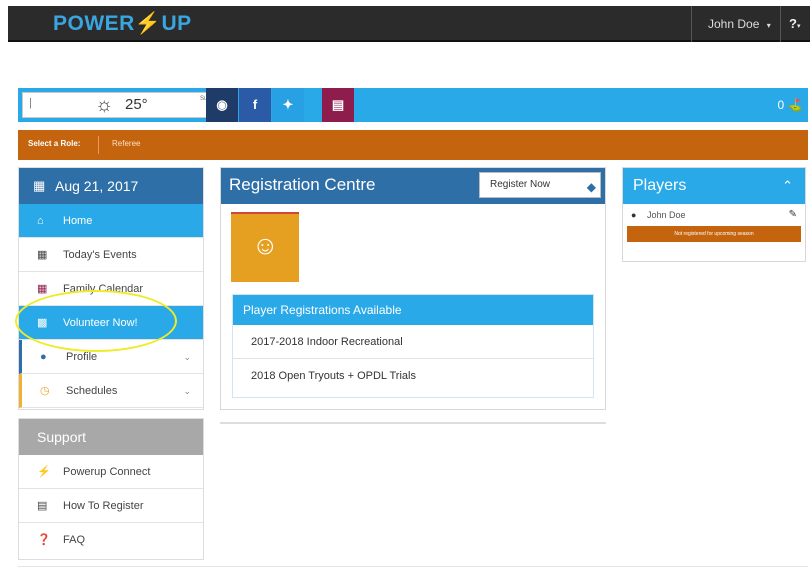 The height and width of the screenshot is (570, 810). Describe the element at coordinates (111, 472) in the screenshot. I see `support-item-powerup-connect: ⚡ Powerup Connect` at that location.